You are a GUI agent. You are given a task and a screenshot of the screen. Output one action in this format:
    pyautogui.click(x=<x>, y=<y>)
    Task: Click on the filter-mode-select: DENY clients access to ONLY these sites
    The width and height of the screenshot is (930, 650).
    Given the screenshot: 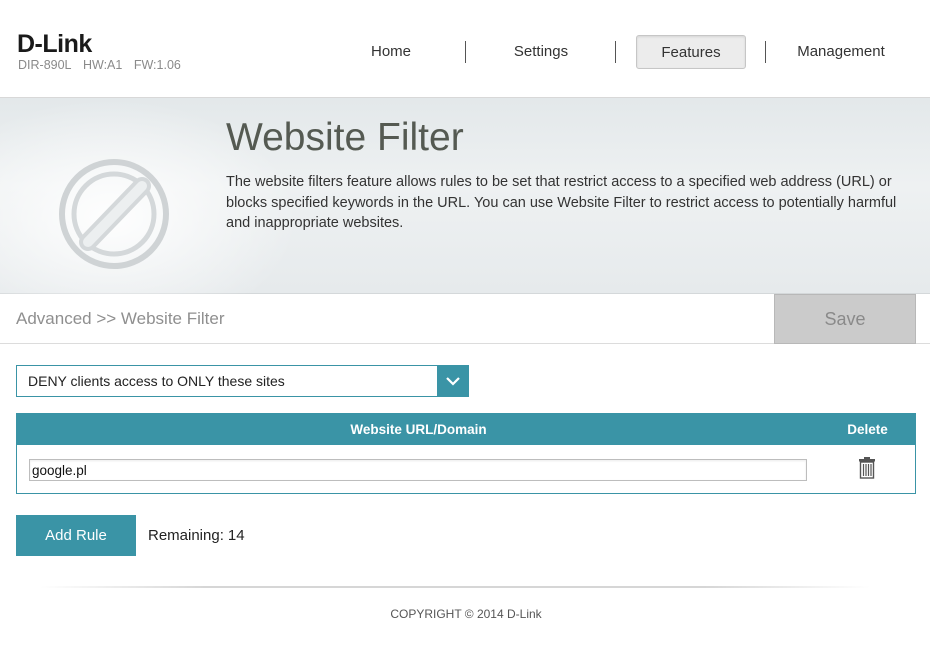 What is the action you would take?
    pyautogui.click(x=242, y=381)
    